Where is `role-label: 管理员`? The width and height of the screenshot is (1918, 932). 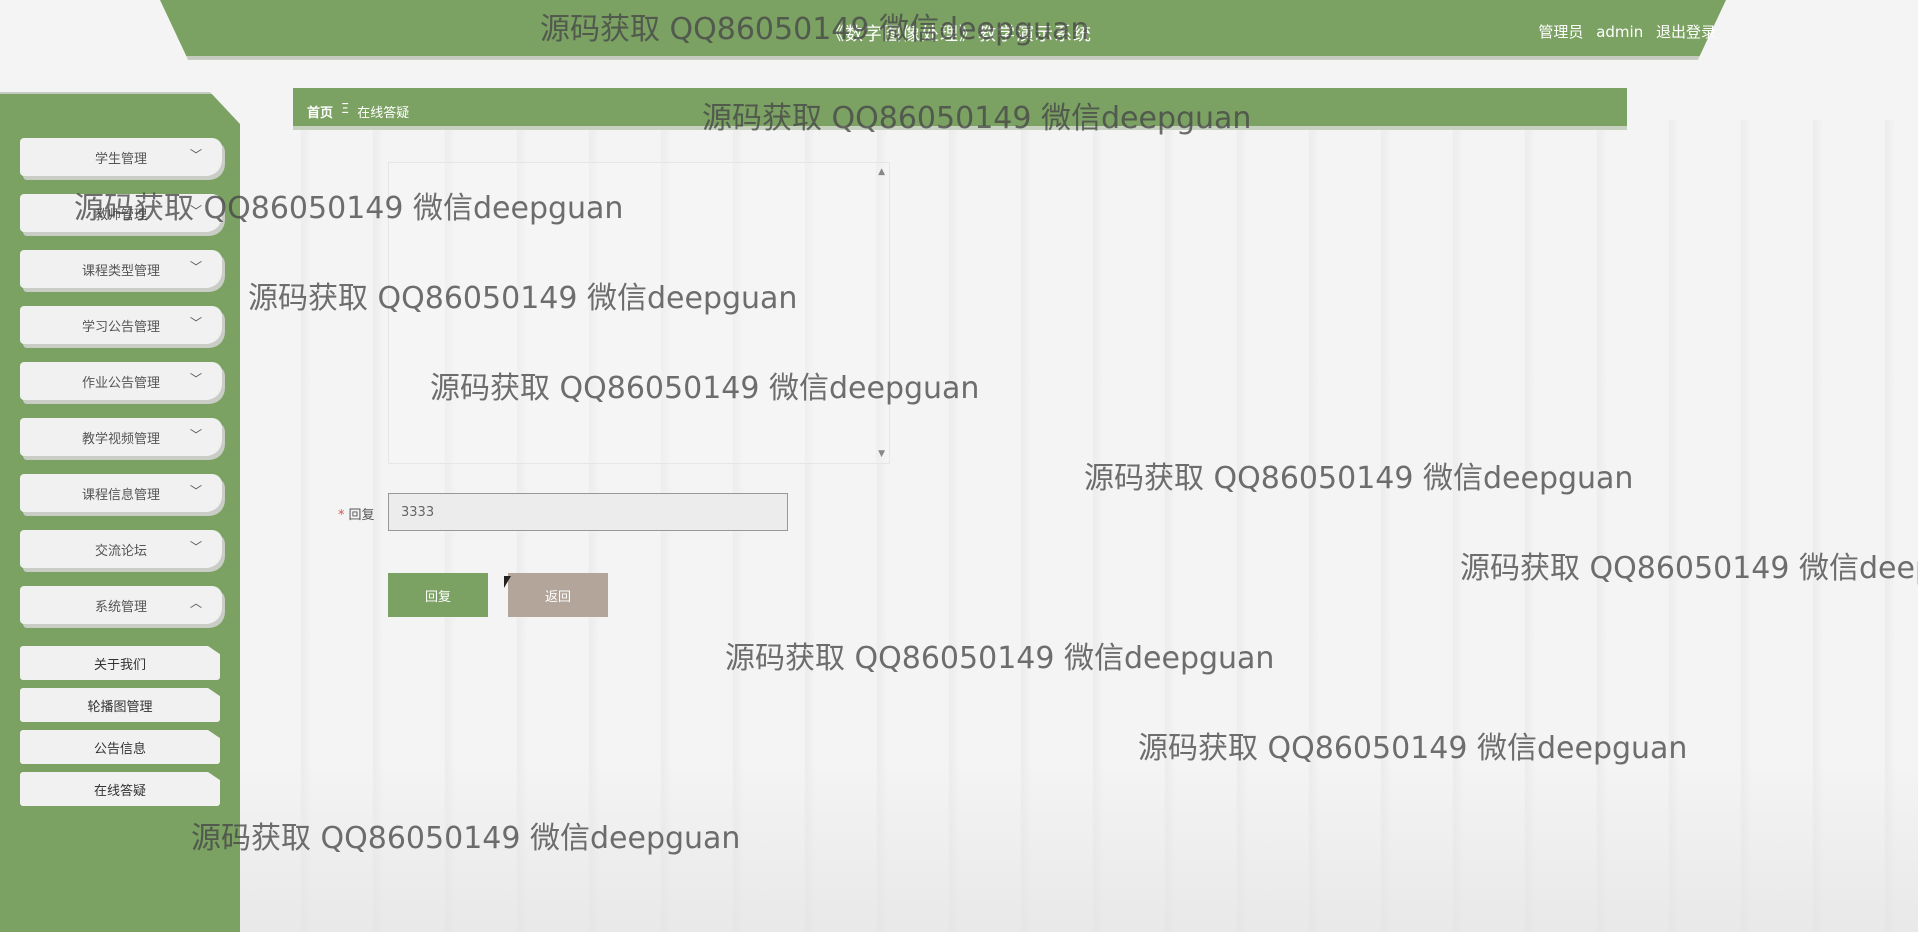 role-label: 管理员 is located at coordinates (1561, 32).